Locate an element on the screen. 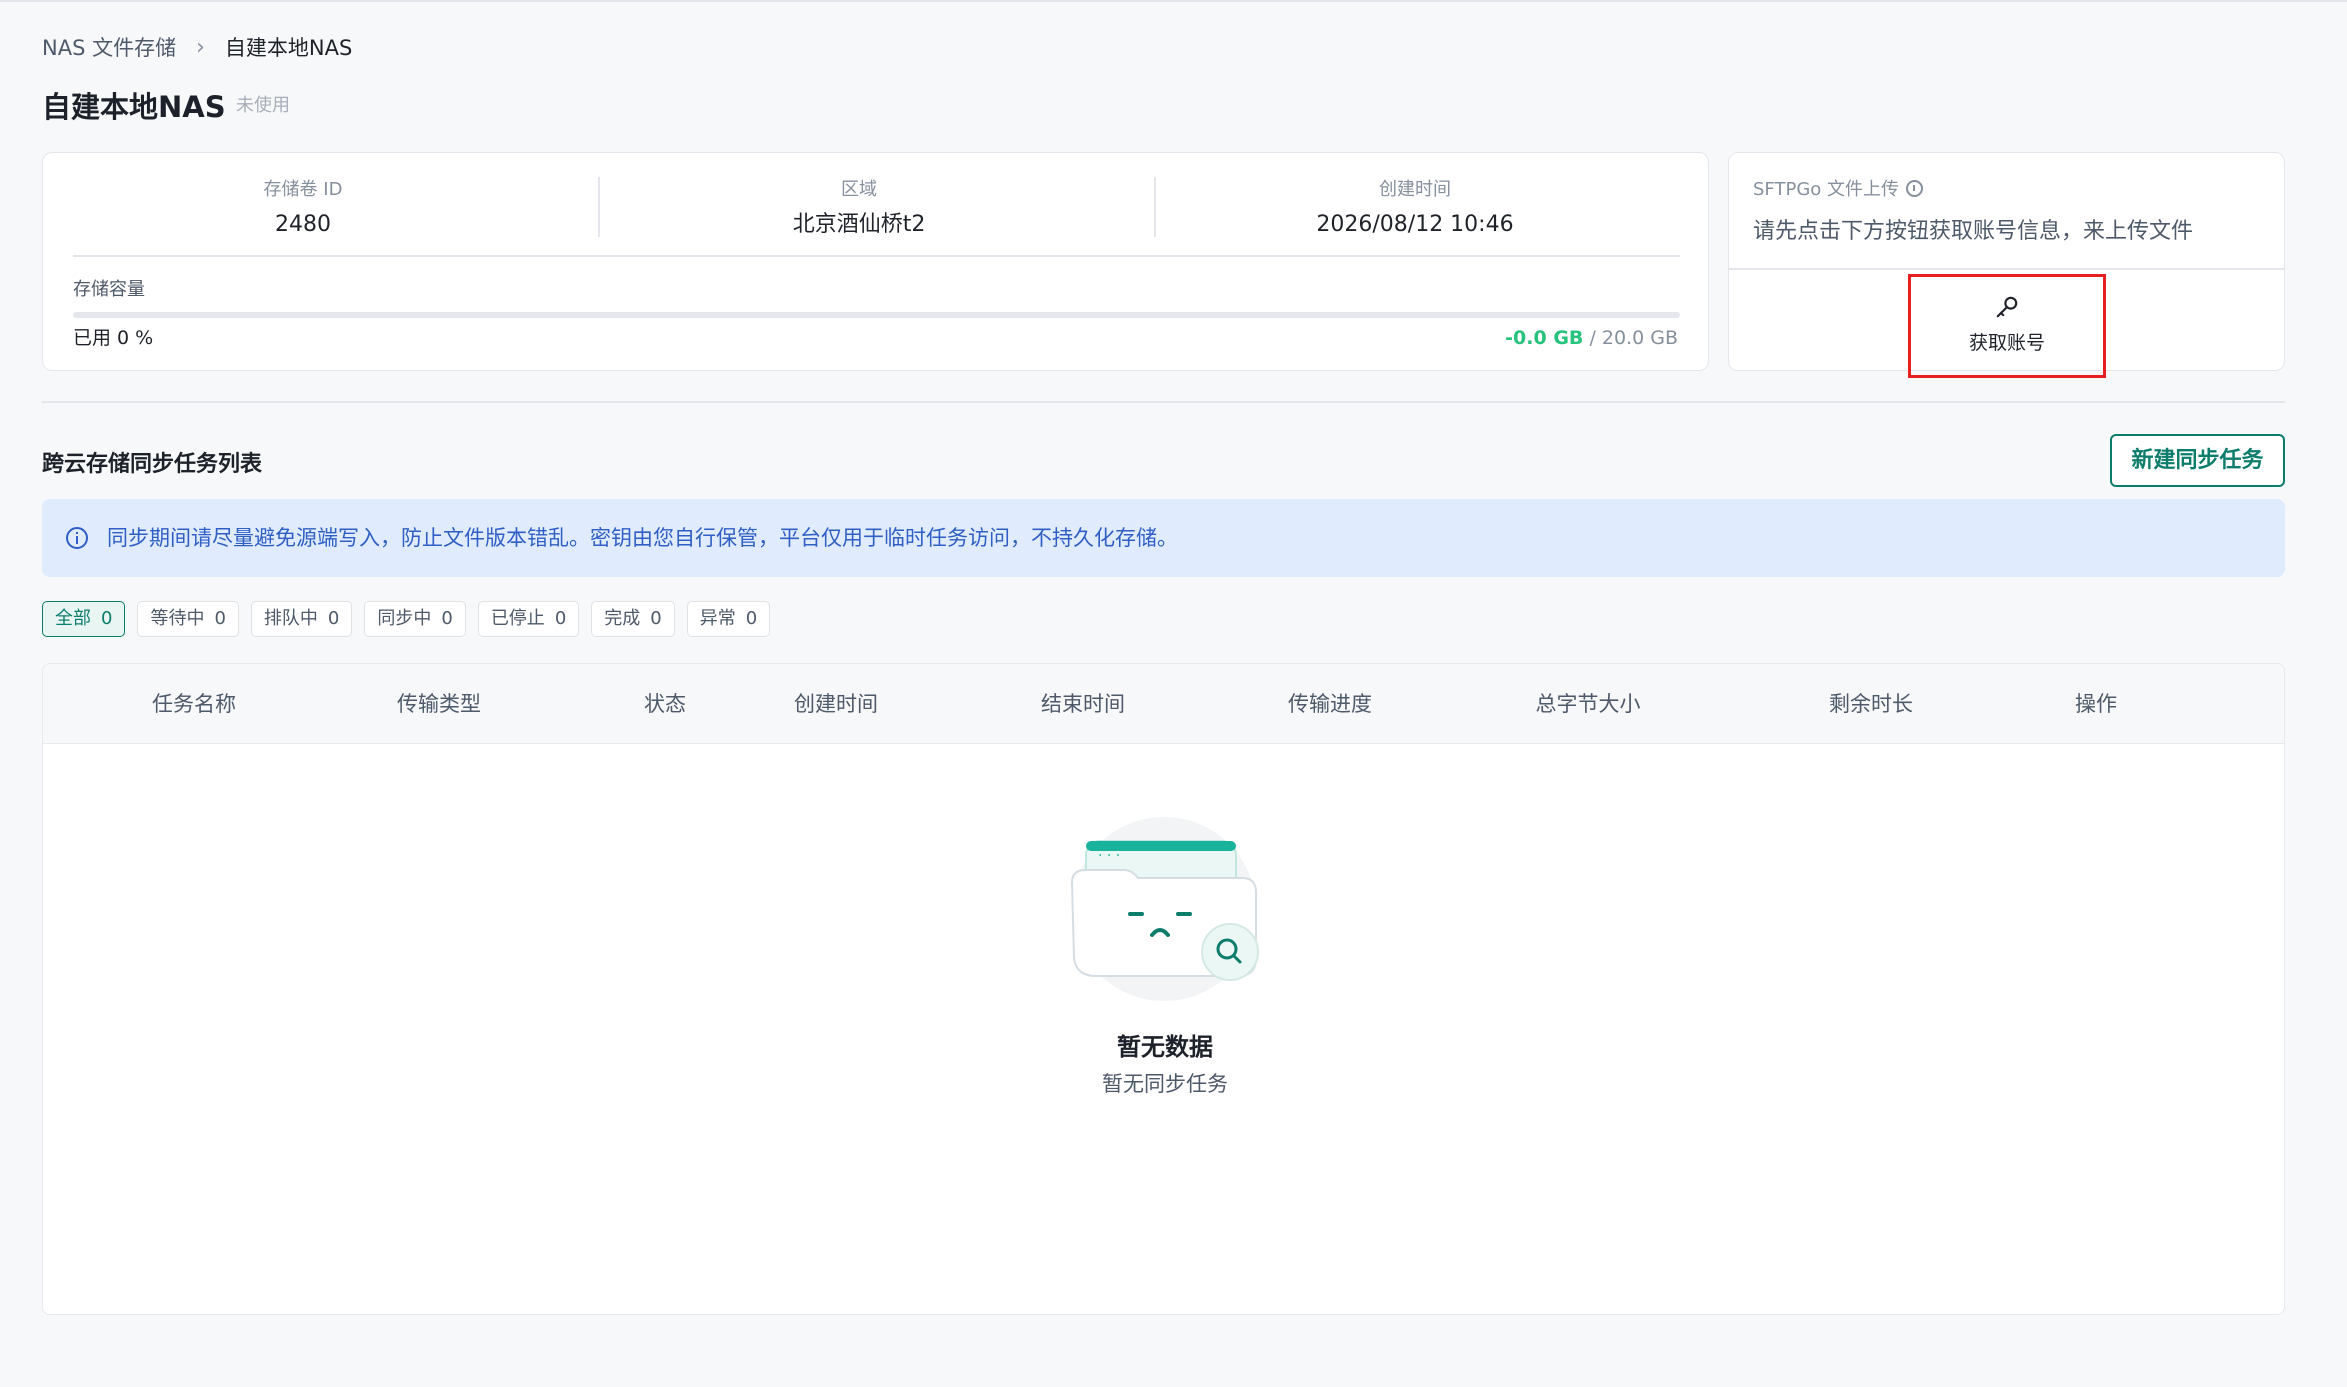  column-status: 状态 is located at coordinates (665, 704).